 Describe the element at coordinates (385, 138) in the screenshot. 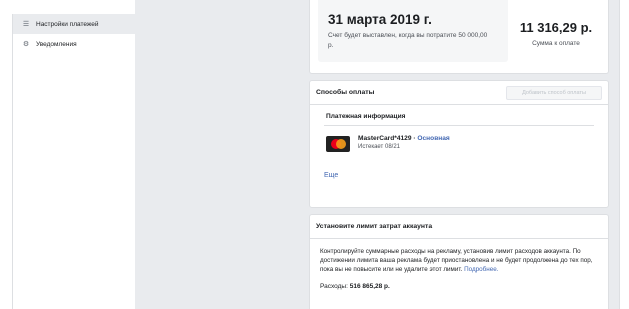

I see `card-name: MasterCard*4129` at that location.